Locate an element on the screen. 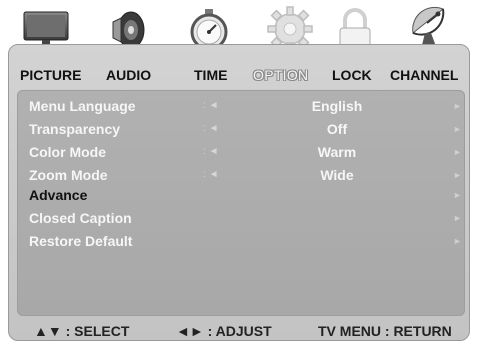  menu-item-value: English is located at coordinates (337, 106).